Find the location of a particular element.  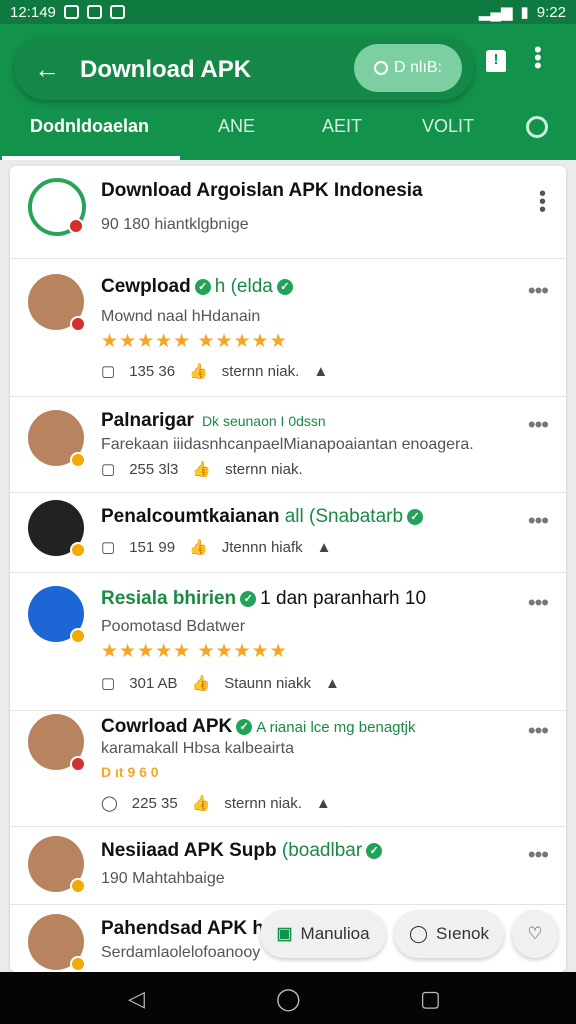

post-author-suffix: h (elda is located at coordinates (243, 286).